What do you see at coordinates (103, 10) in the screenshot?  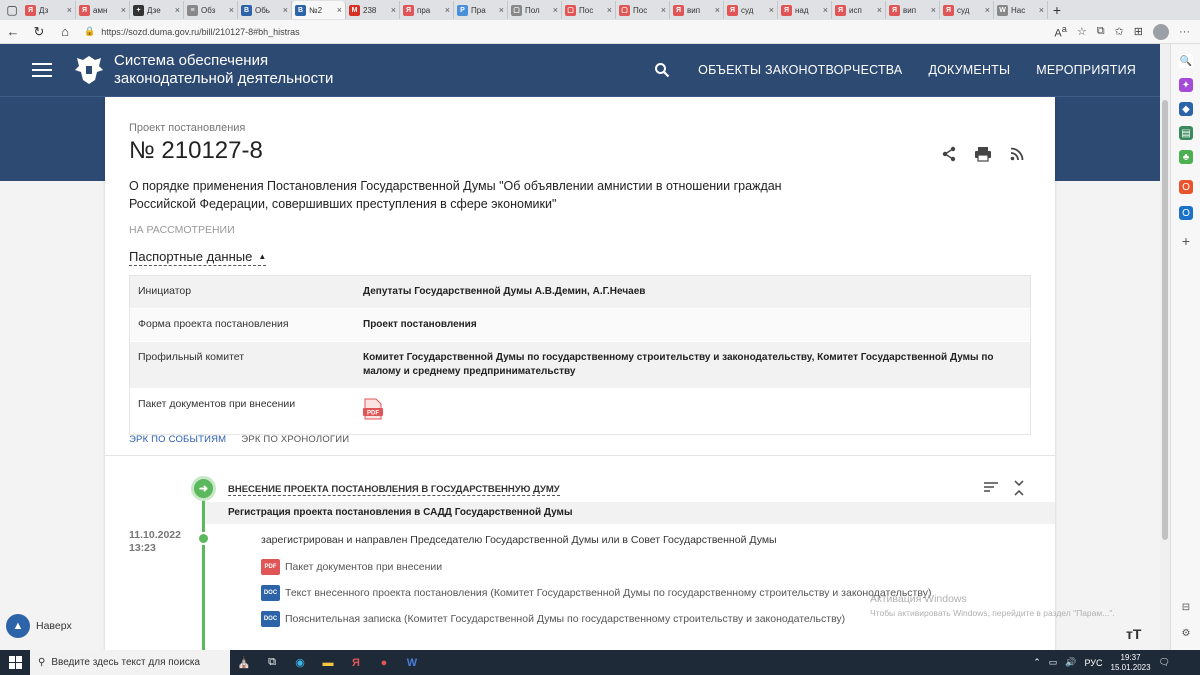 I see `browser-tab: Яамн ×` at bounding box center [103, 10].